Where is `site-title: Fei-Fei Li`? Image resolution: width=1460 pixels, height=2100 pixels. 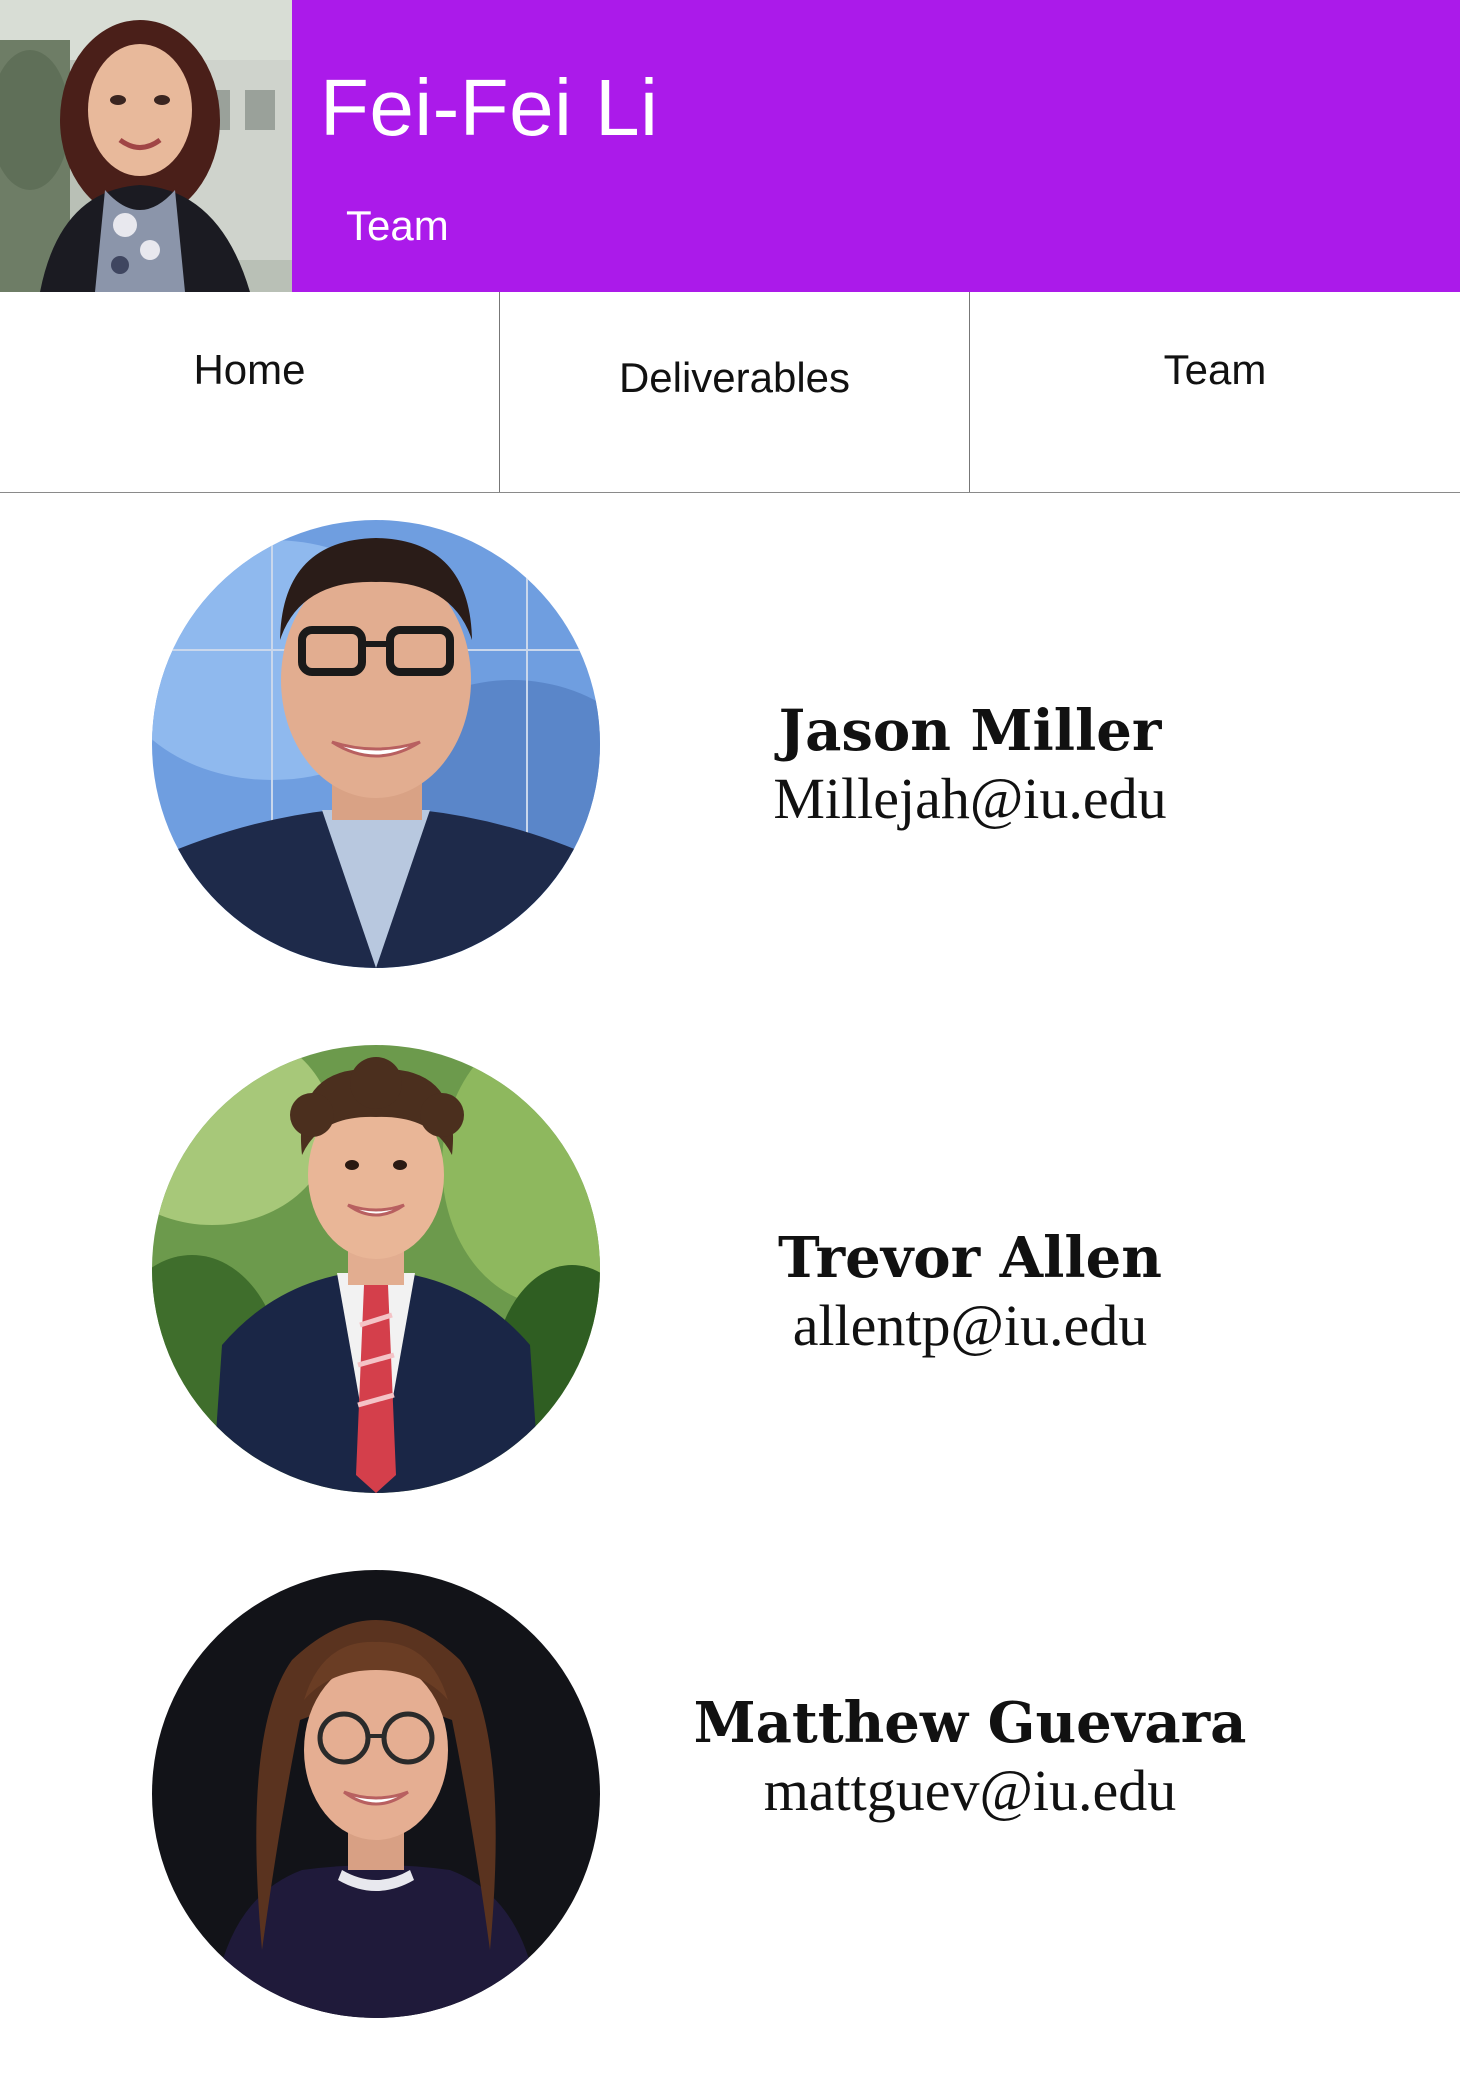 site-title: Fei-Fei Li is located at coordinates (489, 107).